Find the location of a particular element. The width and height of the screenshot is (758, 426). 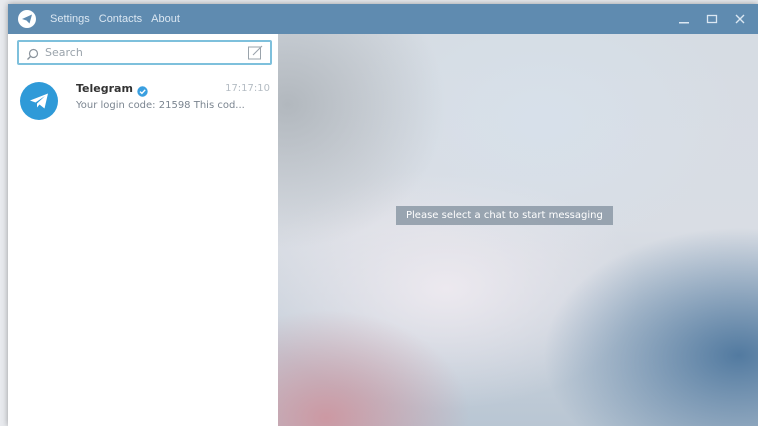

search-box is located at coordinates (144, 52).